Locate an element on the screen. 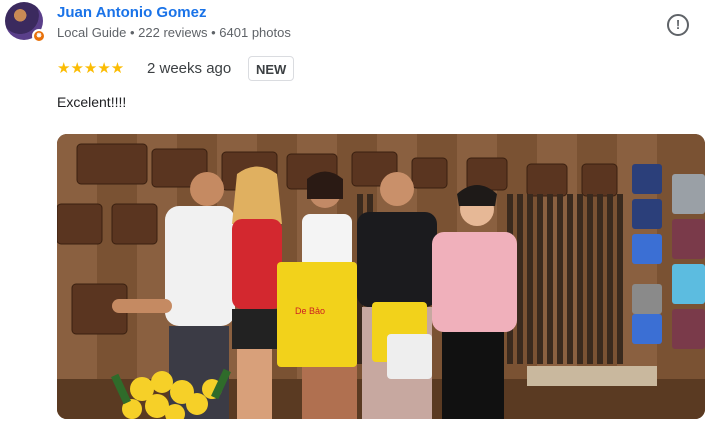  reviewer-avatar: ✸ is located at coordinates (25, 22).